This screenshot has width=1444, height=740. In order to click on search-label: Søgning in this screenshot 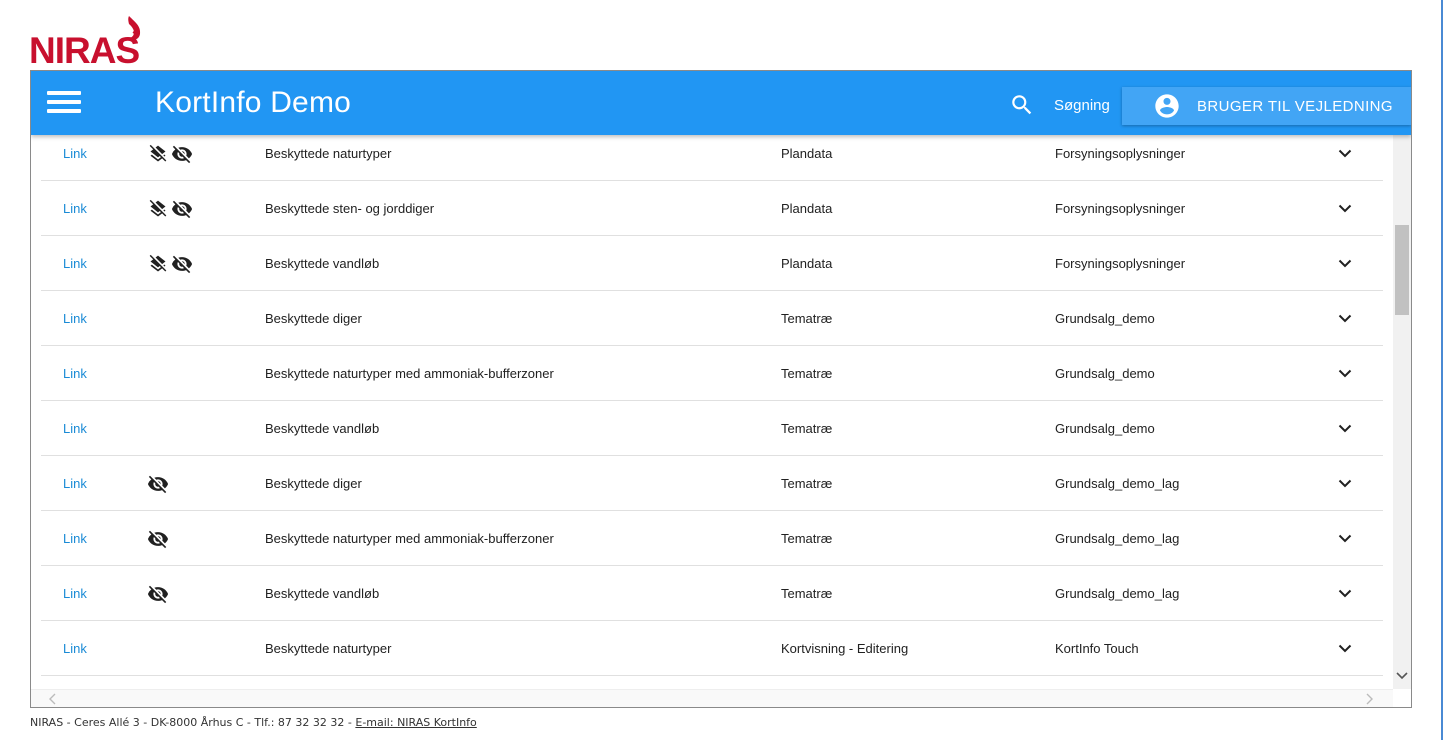, I will do `click(1082, 105)`.